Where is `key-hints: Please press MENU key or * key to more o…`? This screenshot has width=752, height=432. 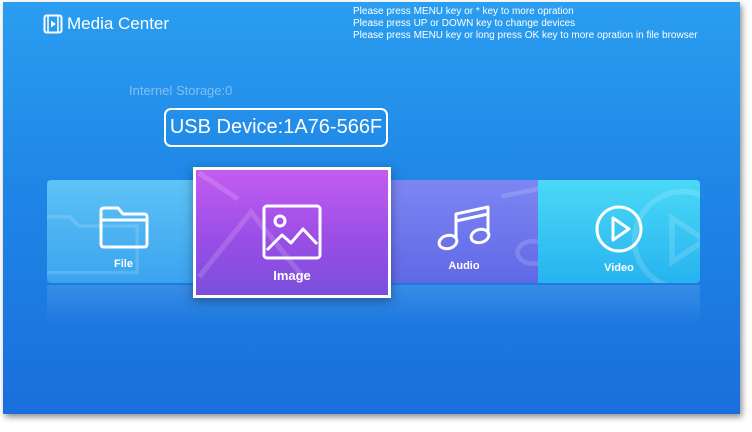
key-hints: Please press MENU key or * key to more o… is located at coordinates (525, 24).